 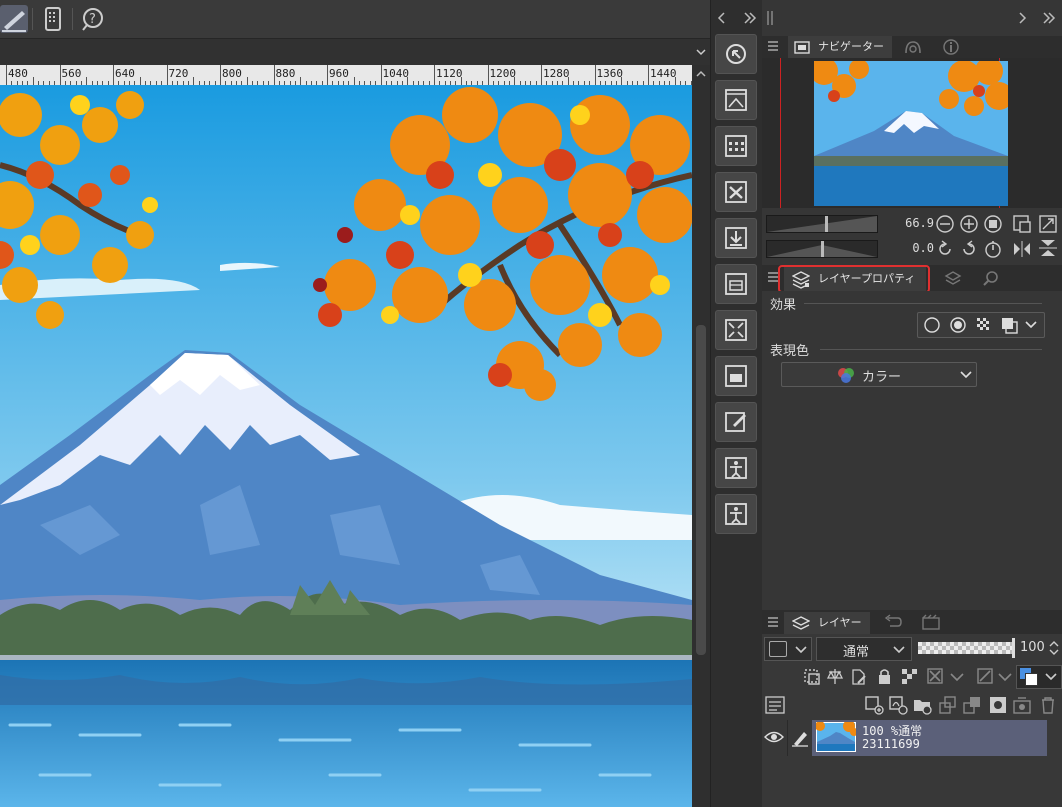 I want to click on tab-sub-view, so click(x=913, y=47).